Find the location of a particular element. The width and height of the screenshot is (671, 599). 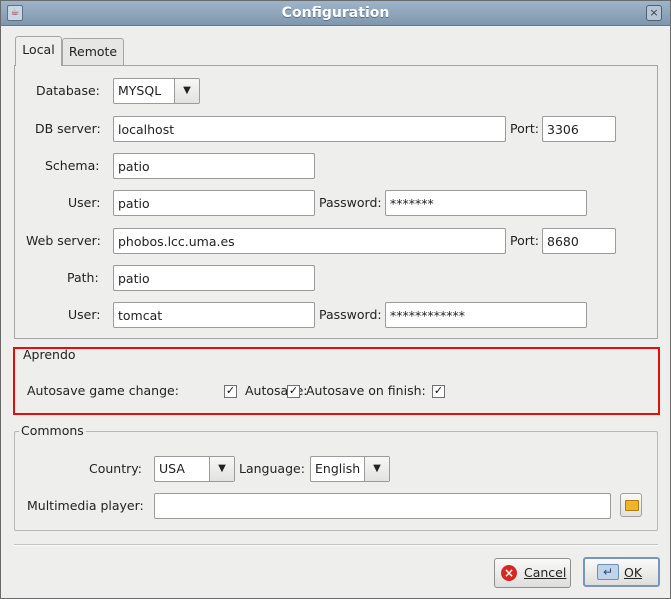

user-input is located at coordinates (214, 203).